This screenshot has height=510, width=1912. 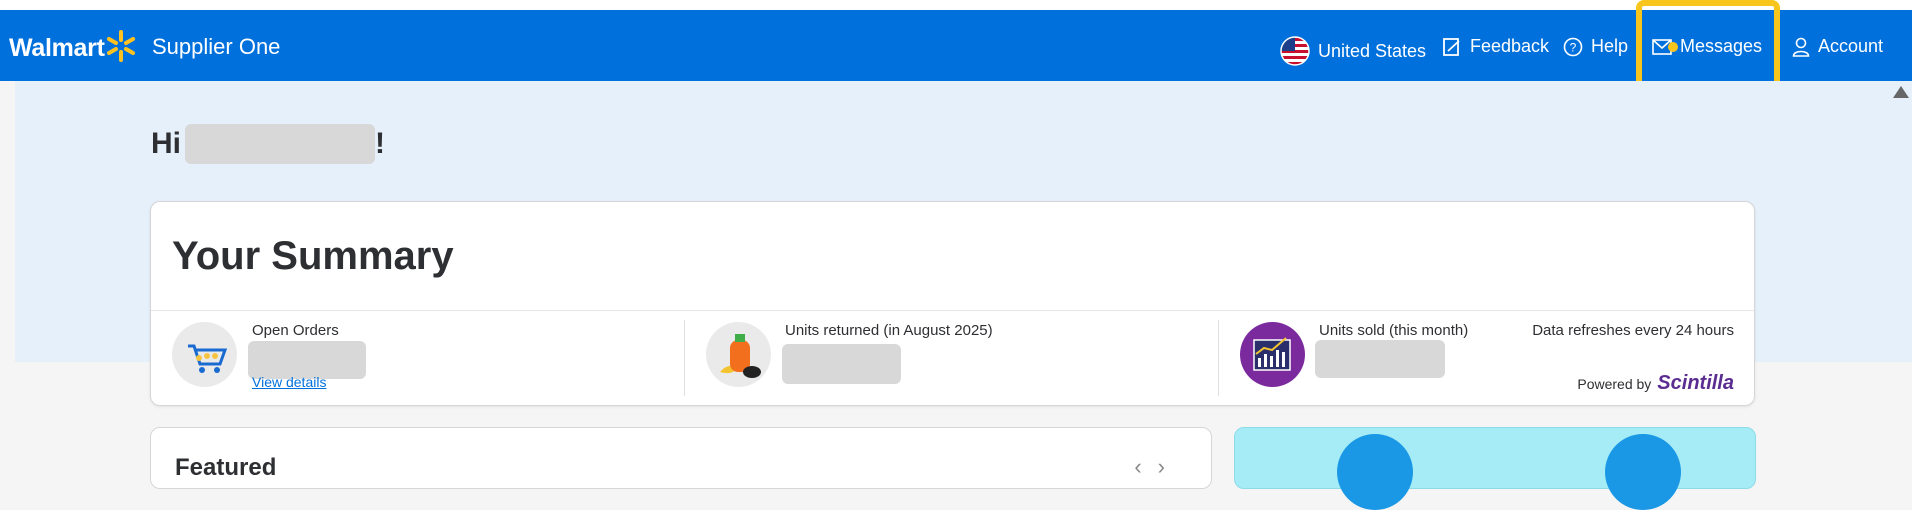 I want to click on view-details-link: View details, so click(x=289, y=382).